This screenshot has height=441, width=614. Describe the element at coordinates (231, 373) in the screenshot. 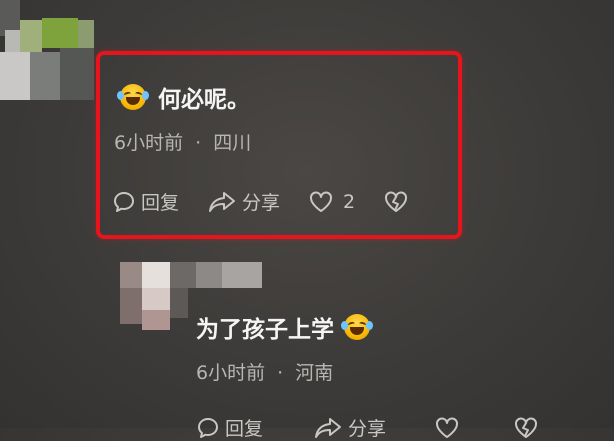

I see `comment-time: 6小时前` at that location.